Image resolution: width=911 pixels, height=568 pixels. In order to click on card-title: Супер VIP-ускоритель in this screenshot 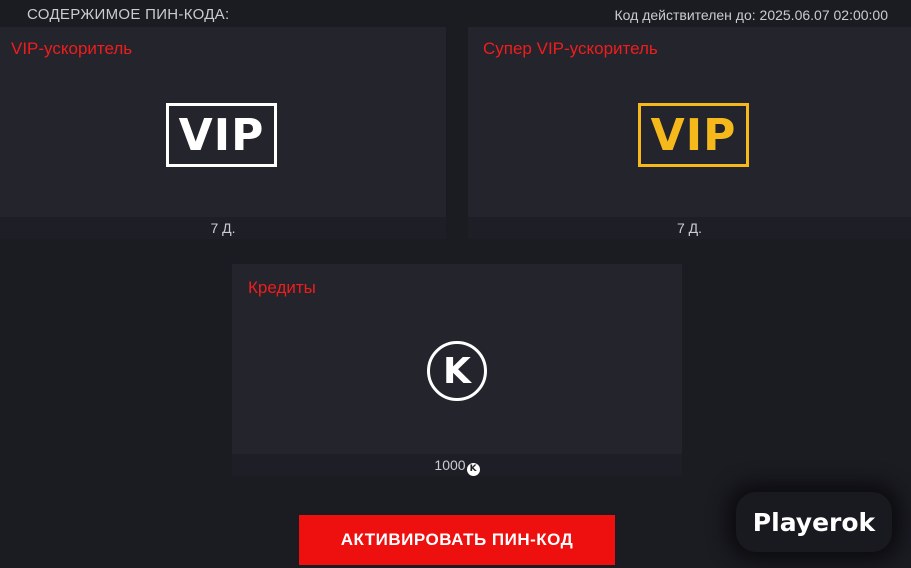, I will do `click(570, 48)`.